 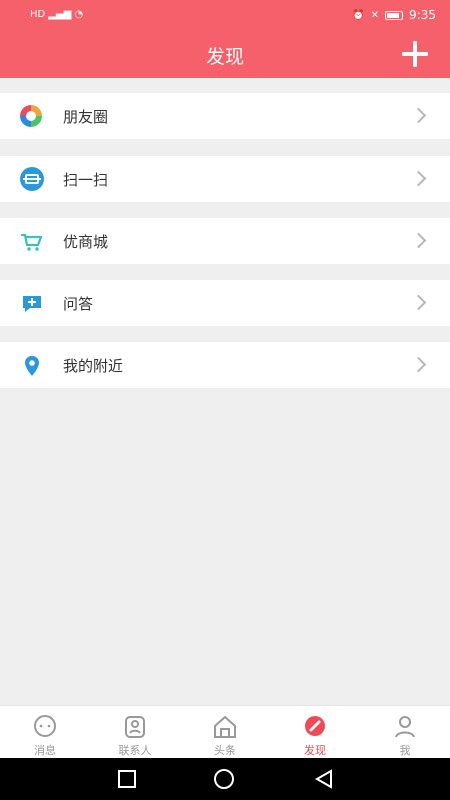 I want to click on nav-back-button, so click(x=324, y=779).